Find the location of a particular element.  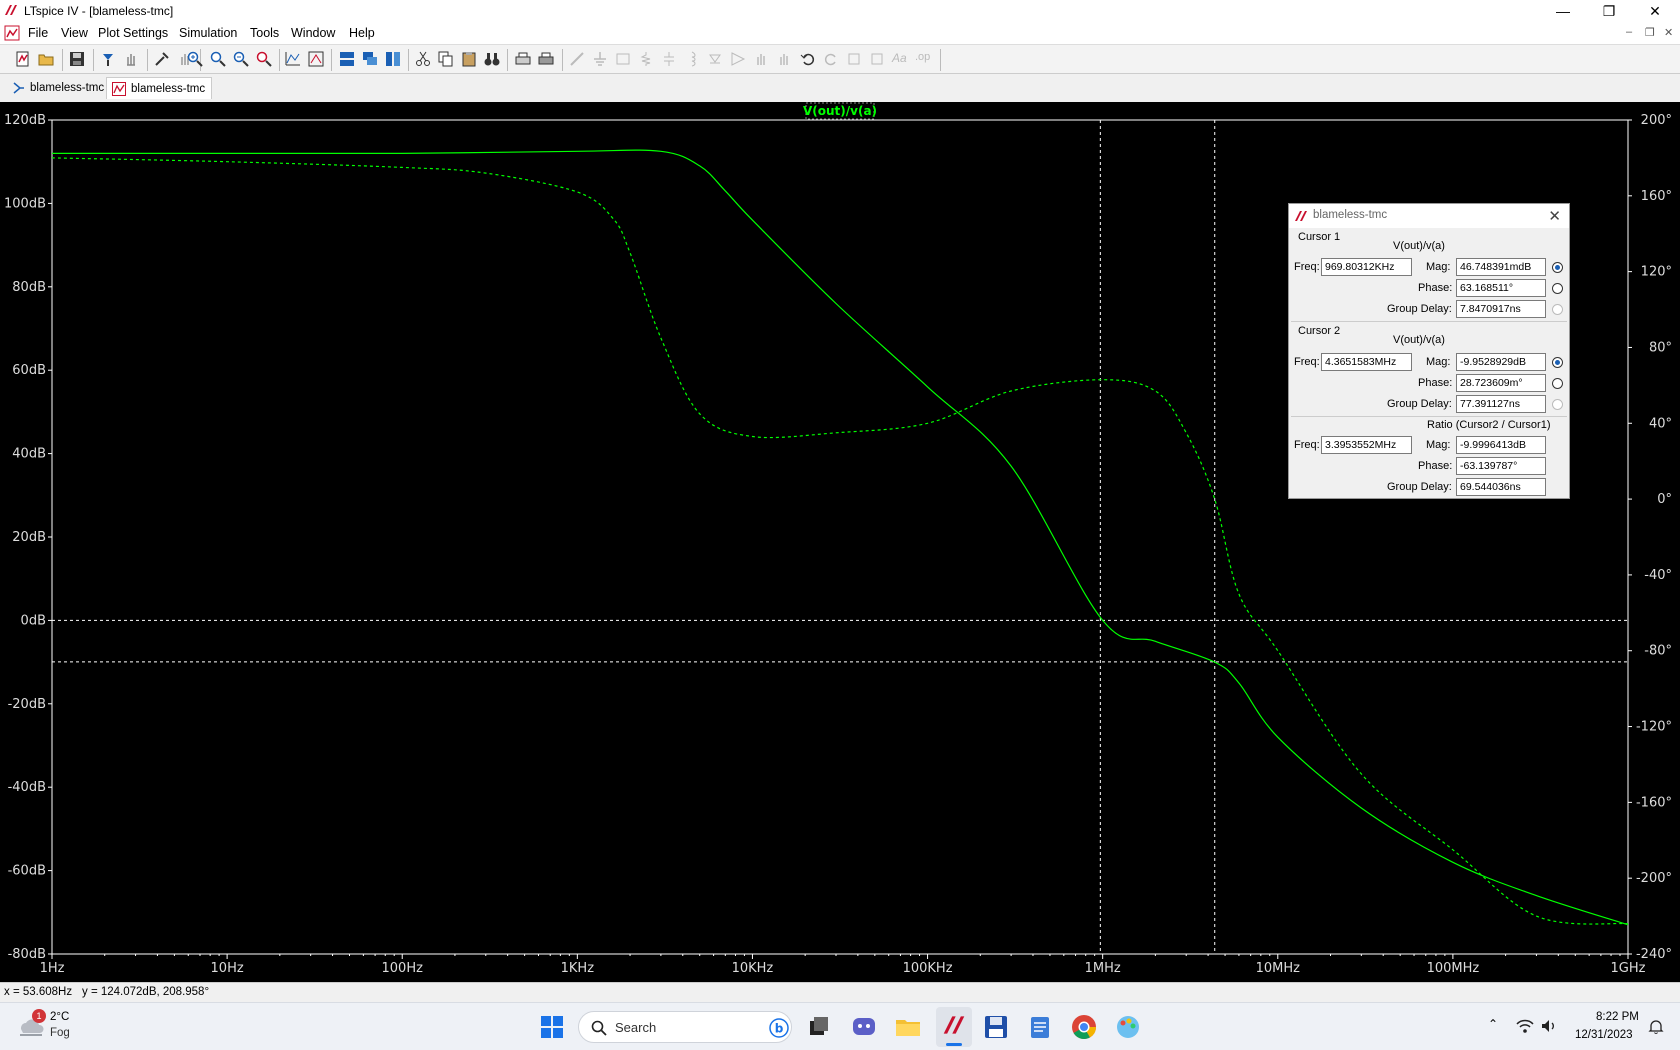

cut-icon is located at coordinates (423, 59).